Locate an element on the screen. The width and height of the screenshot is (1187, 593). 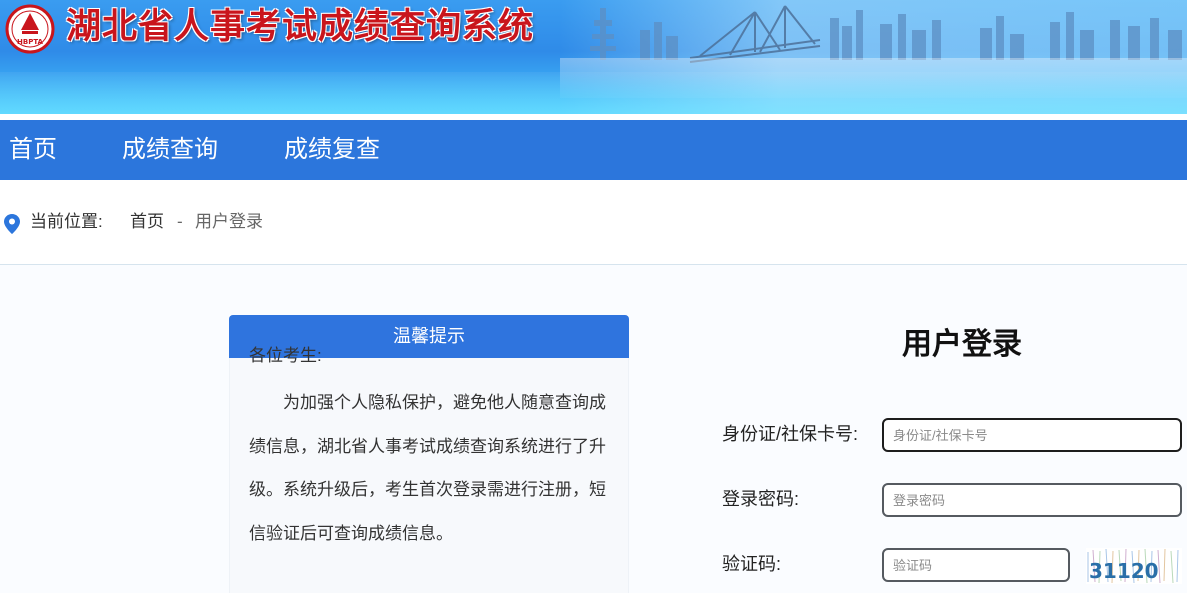
site-title: 湖北省人事考试成绩查询系统 is located at coordinates (300, 26).